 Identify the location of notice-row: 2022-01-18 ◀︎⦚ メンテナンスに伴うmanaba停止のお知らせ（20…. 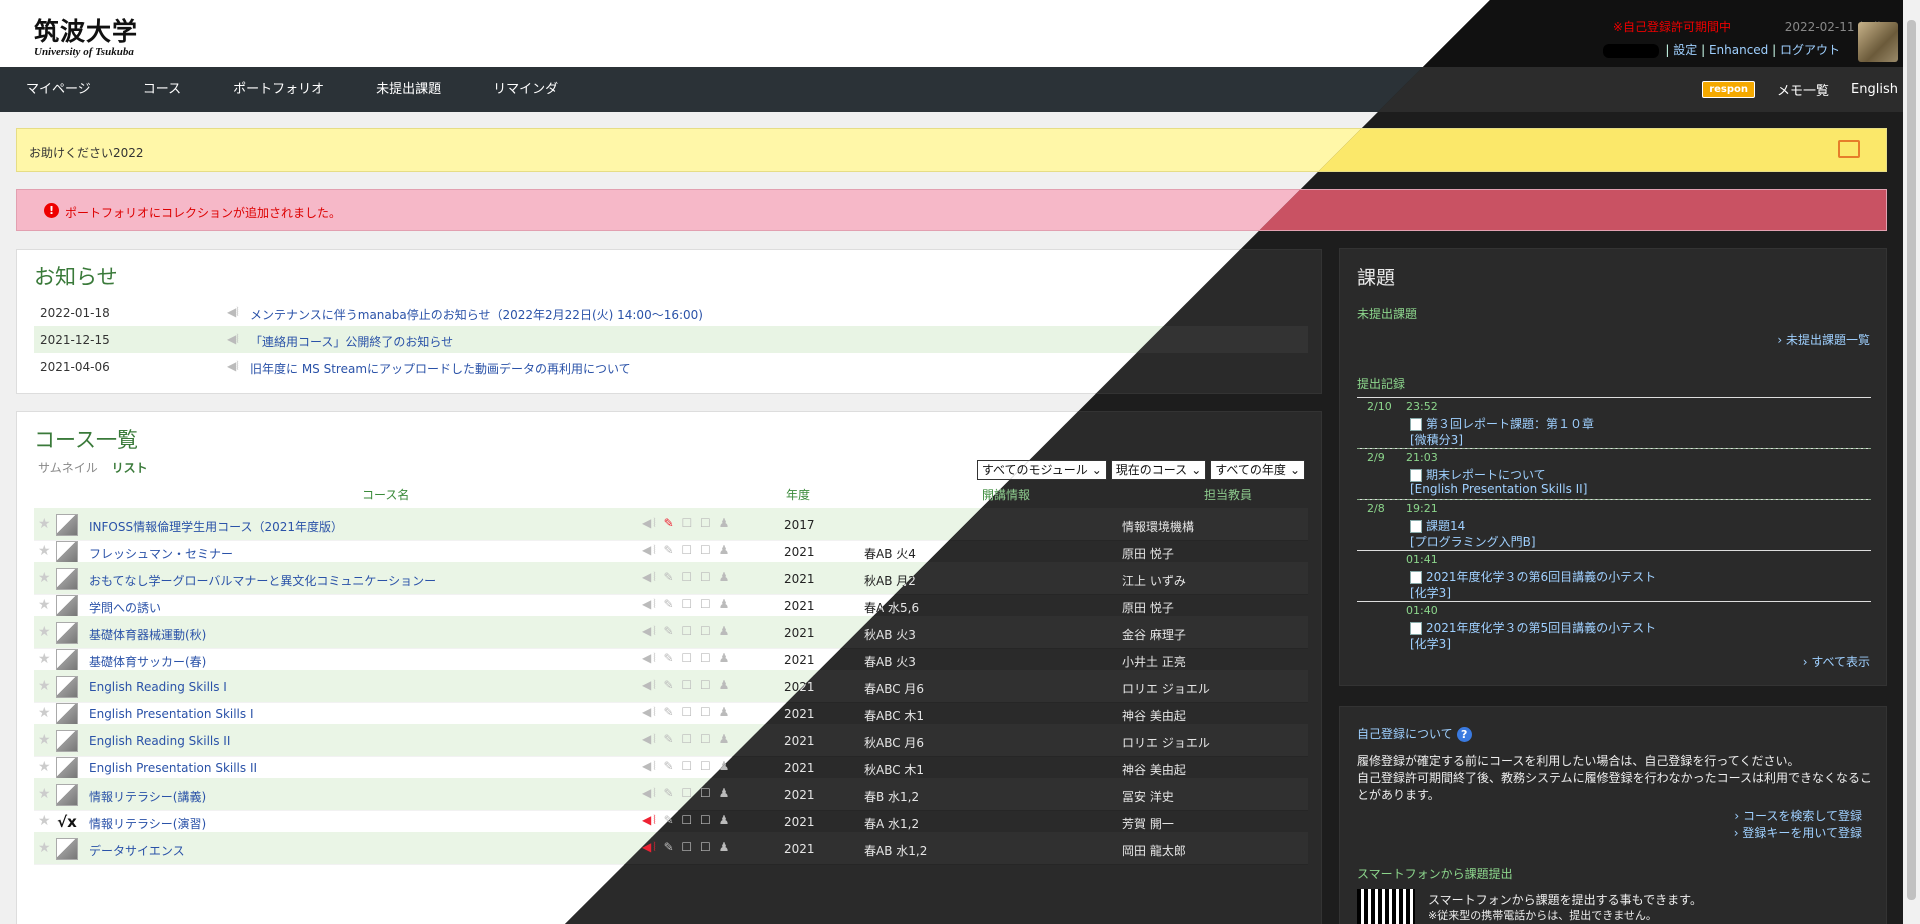
(671, 312).